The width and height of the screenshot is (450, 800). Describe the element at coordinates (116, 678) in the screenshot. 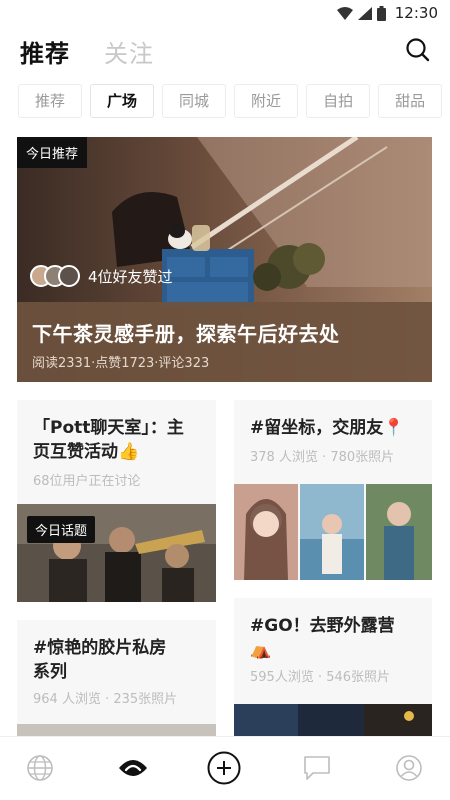

I see `topic-card: #惊艳的胶片私房 系列 964 人浏览 · 235张照片` at that location.